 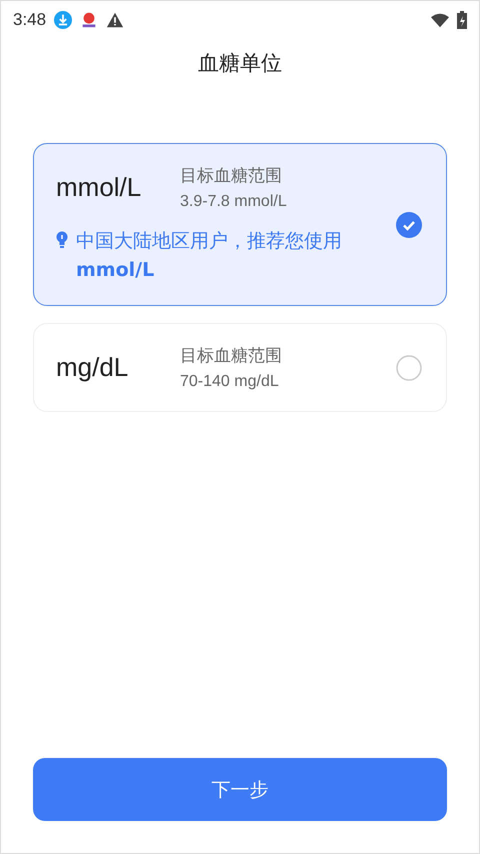 I want to click on battery-icon, so click(x=462, y=20).